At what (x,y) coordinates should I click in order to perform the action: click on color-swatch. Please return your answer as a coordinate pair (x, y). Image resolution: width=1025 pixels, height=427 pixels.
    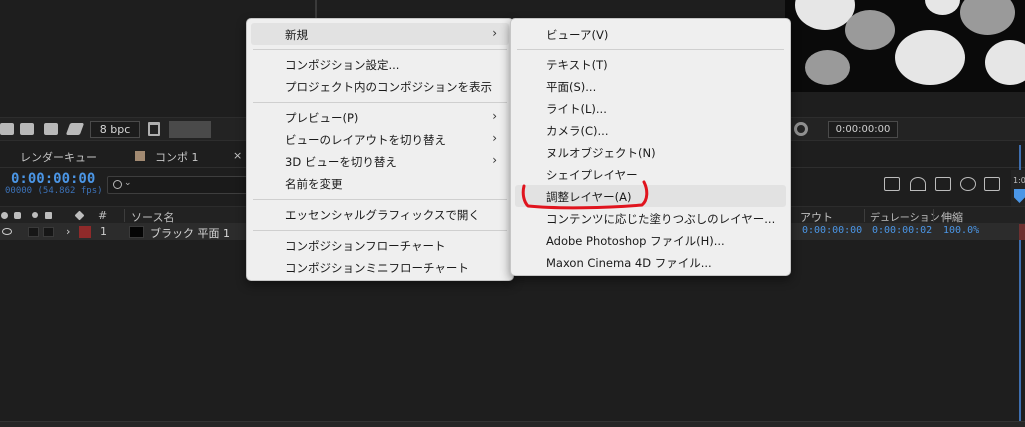
    Looking at the image, I should click on (190, 129).